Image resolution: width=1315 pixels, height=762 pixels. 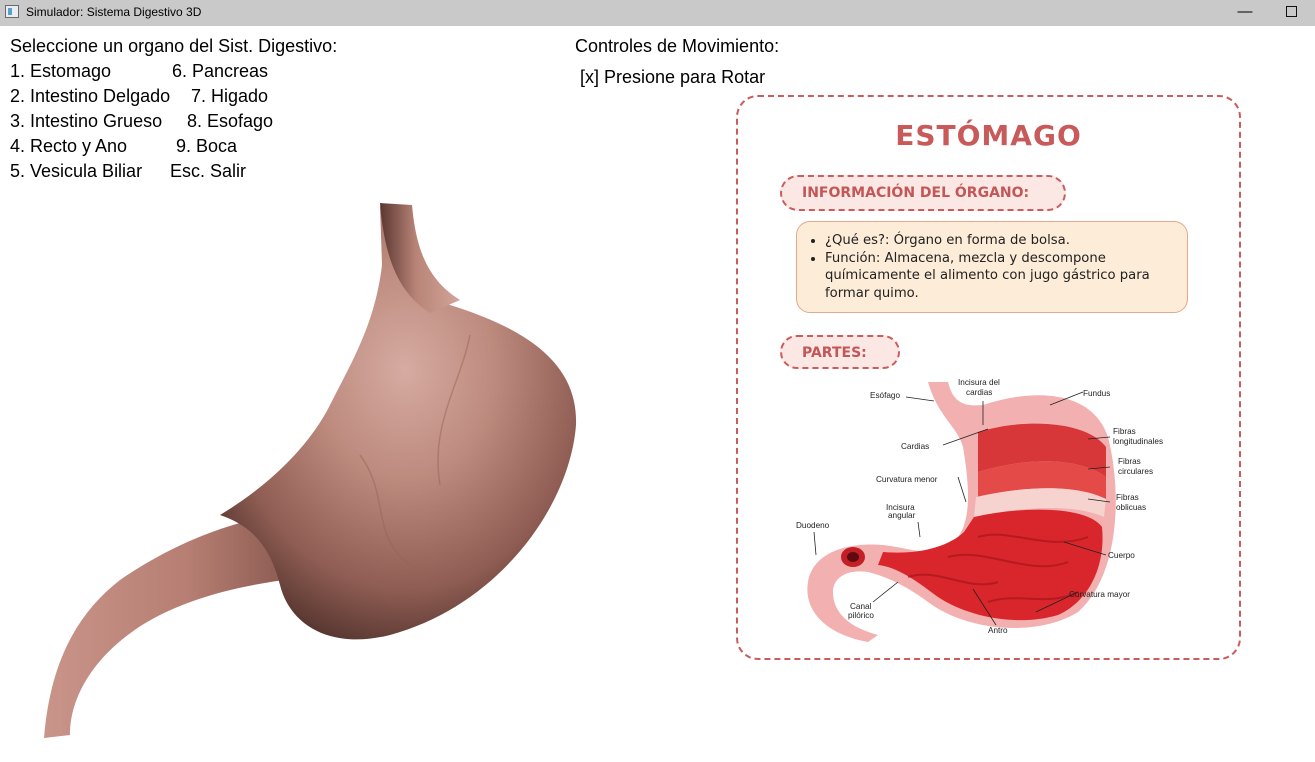 What do you see at coordinates (69, 146) in the screenshot?
I see `menu-option-recto-ano: 4. Recto y Ano` at bounding box center [69, 146].